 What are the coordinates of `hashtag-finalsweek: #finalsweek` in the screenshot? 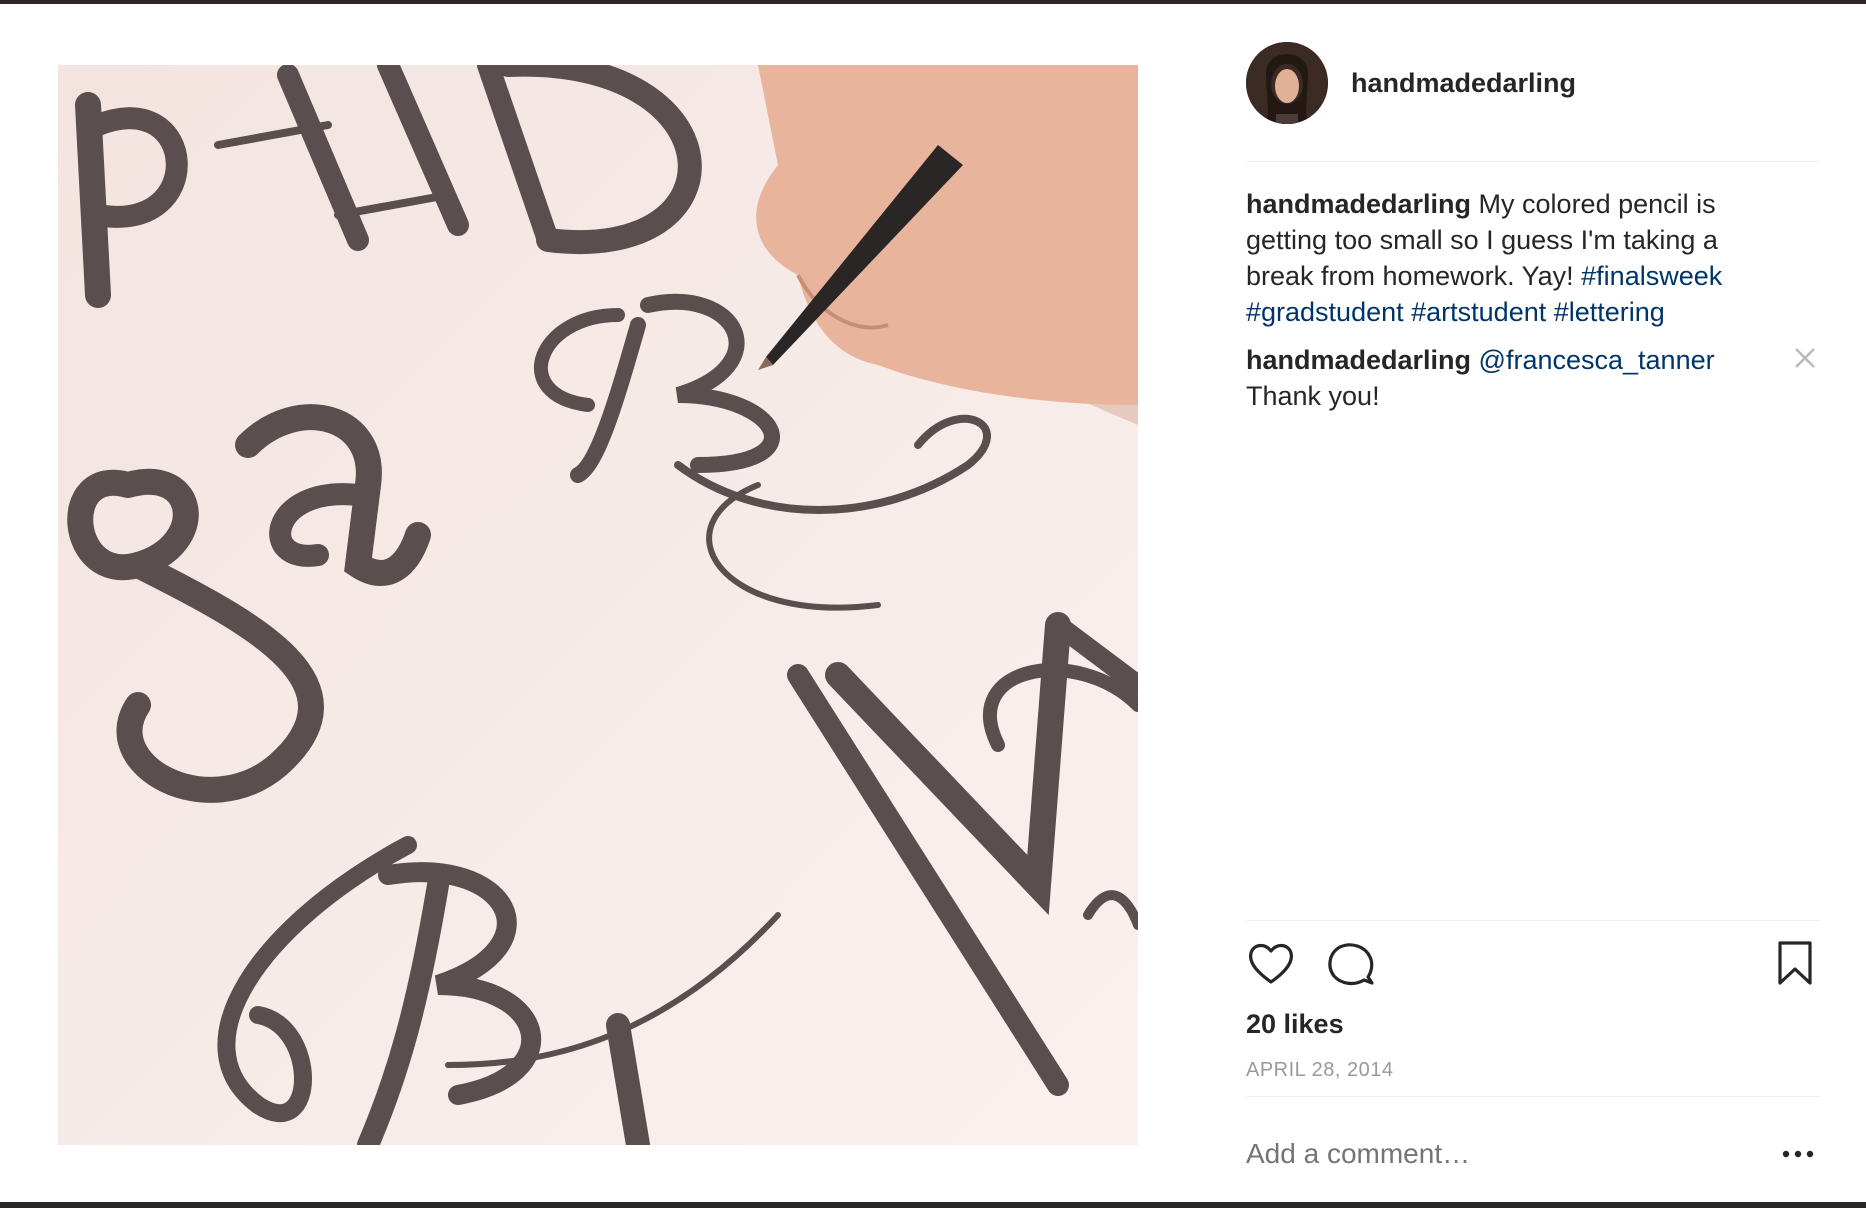 It's located at (1651, 276).